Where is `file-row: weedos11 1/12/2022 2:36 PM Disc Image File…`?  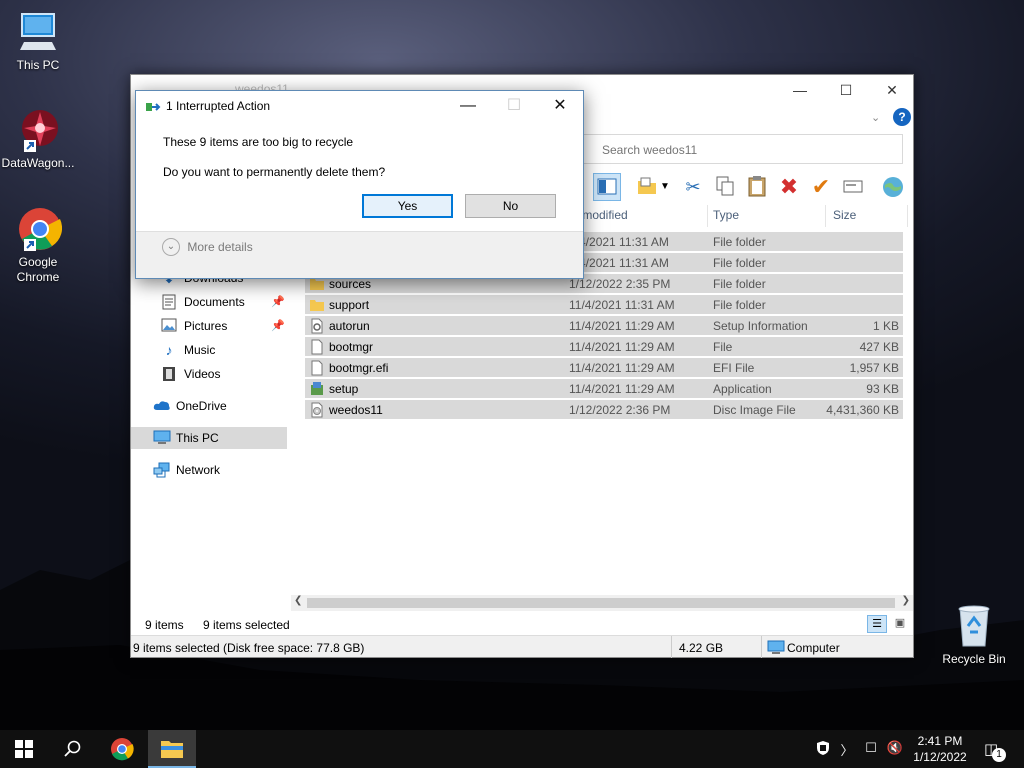 file-row: weedos11 1/12/2022 2:36 PM Disc Image File… is located at coordinates (604, 409).